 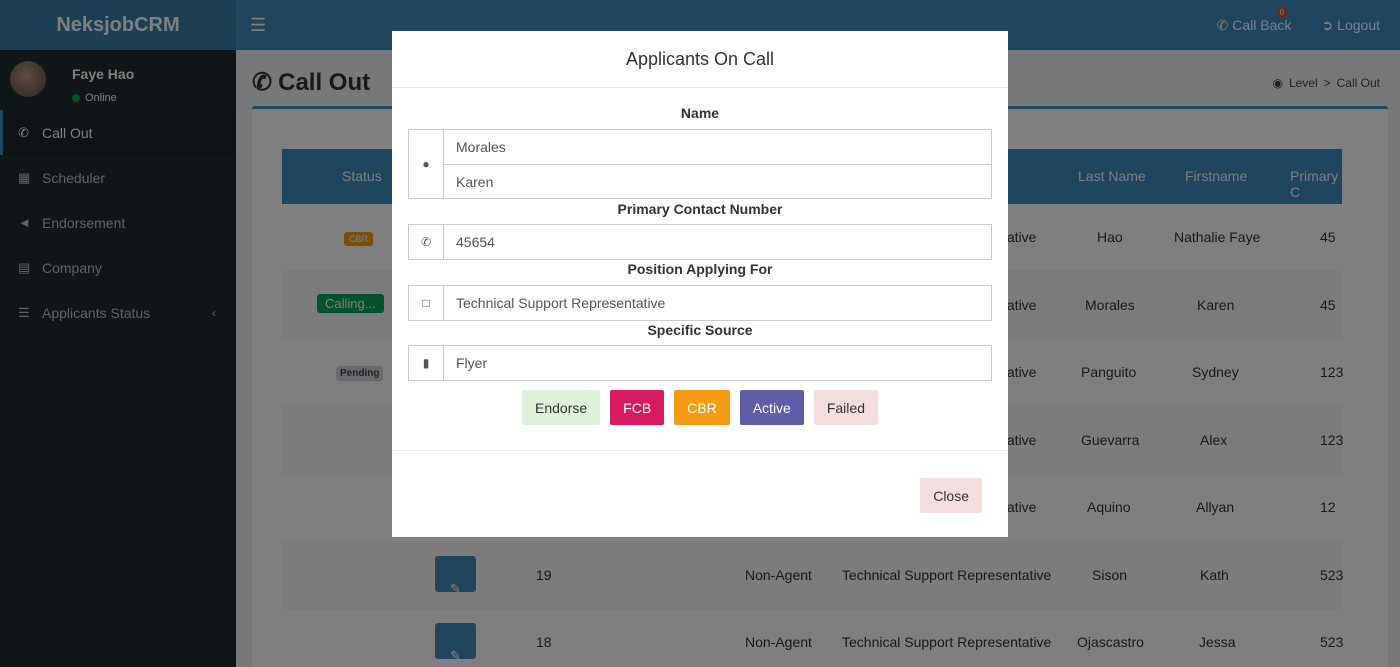 I want to click on fcb-button: FCB, so click(x=637, y=407).